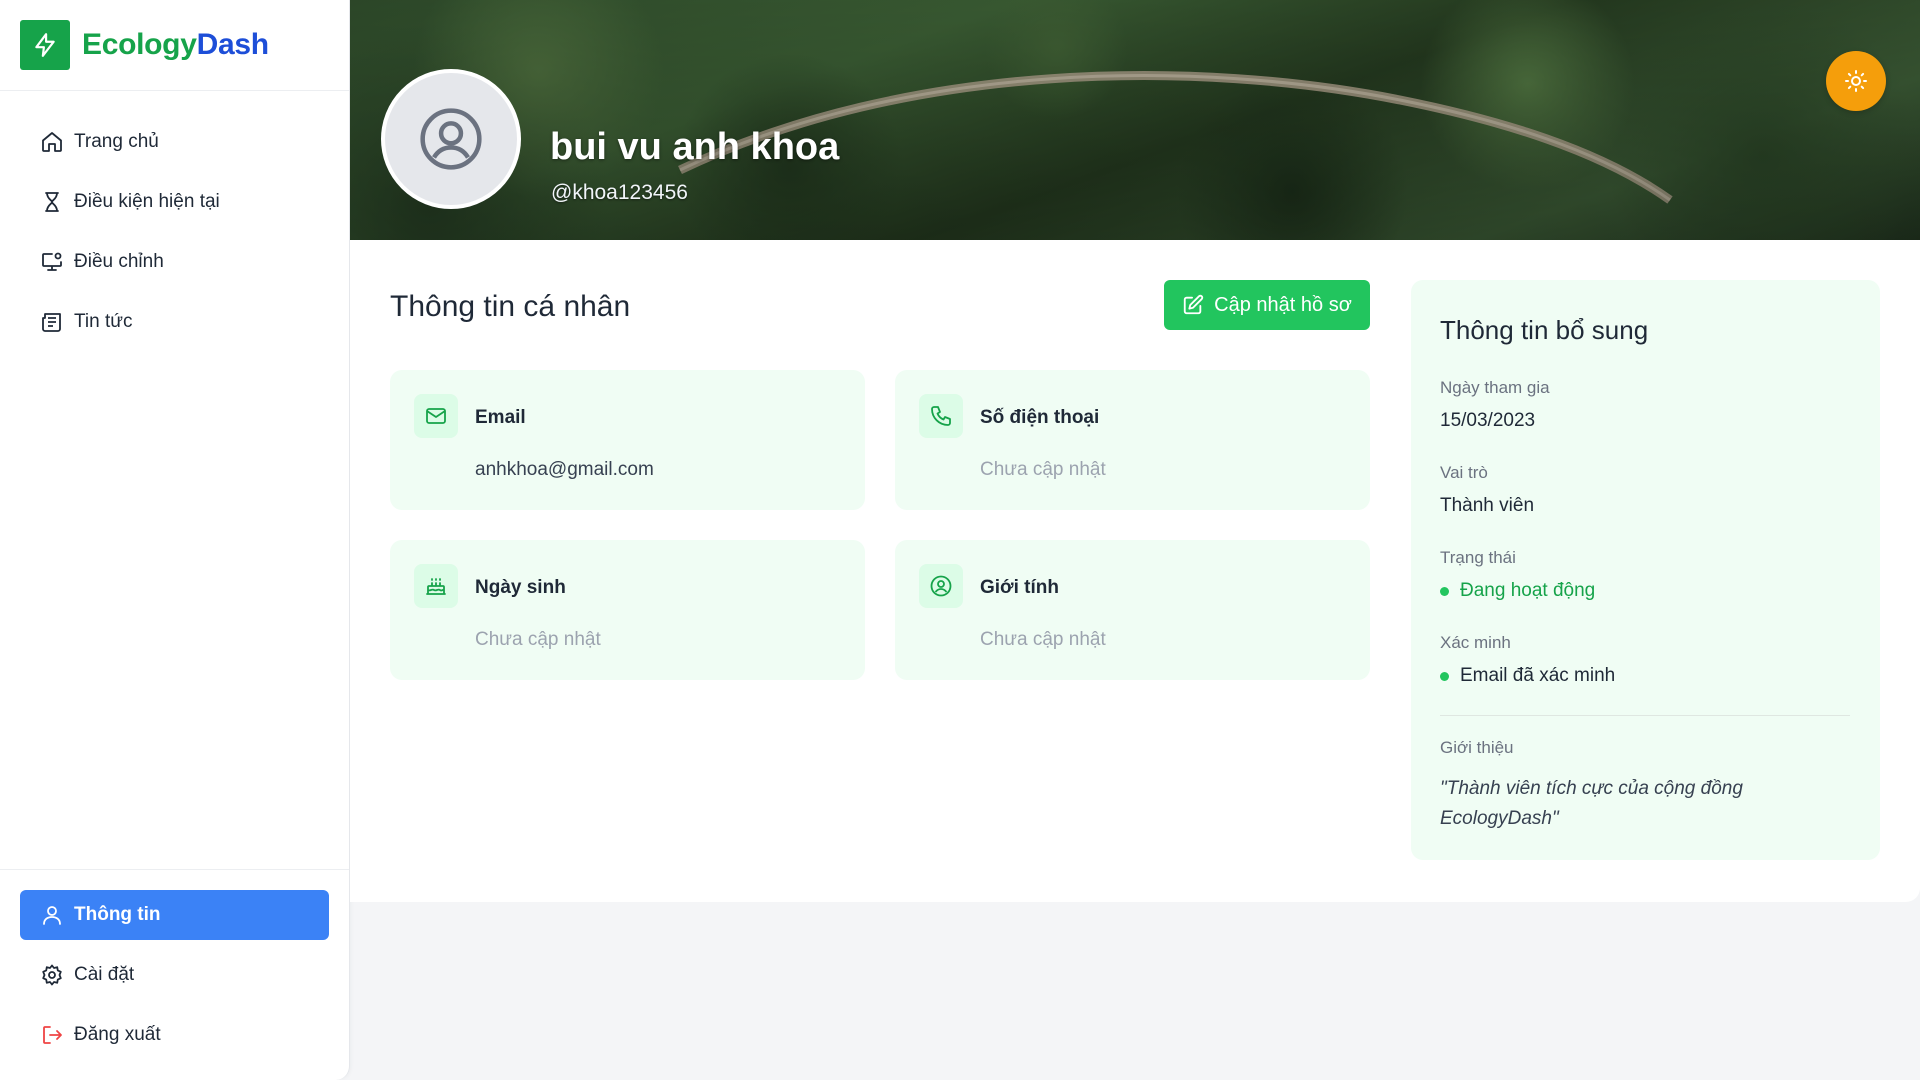 The width and height of the screenshot is (1920, 1080). I want to click on join-date-value: 15/03/2023, so click(1488, 420).